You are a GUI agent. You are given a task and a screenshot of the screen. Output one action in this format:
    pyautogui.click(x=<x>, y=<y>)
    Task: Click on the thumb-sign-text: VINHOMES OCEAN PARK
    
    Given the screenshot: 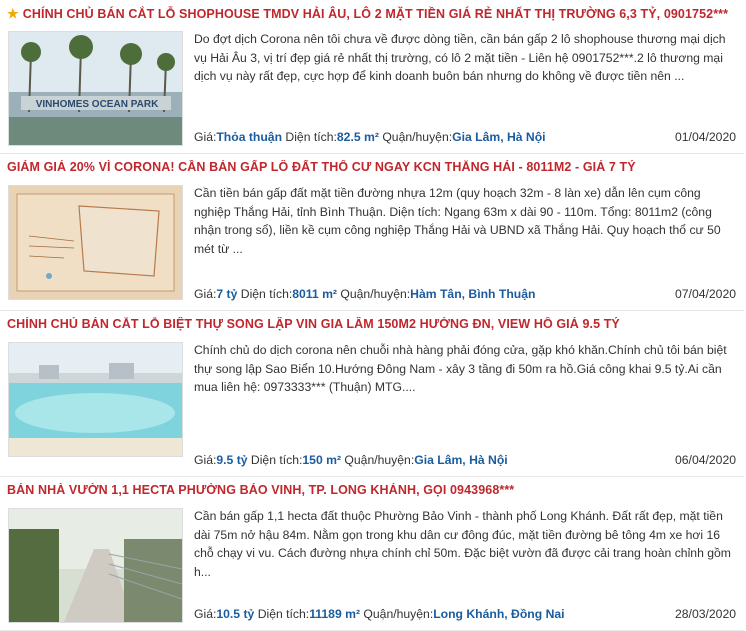 What is the action you would take?
    pyautogui.click(x=97, y=104)
    